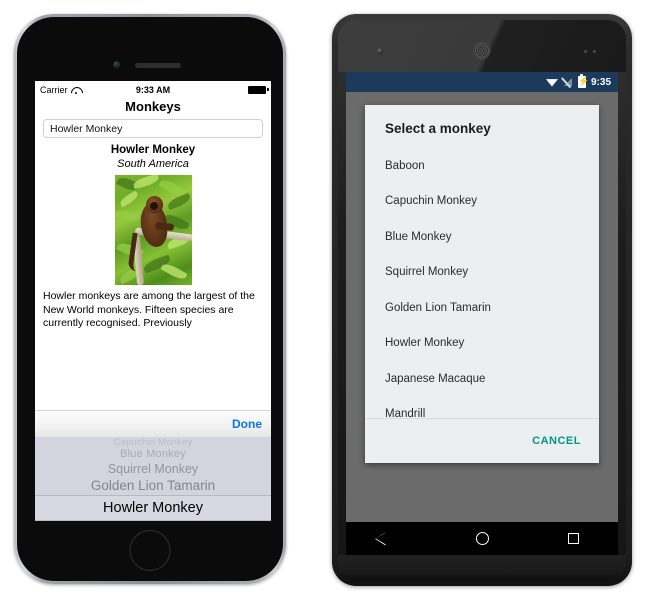 The height and width of the screenshot is (600, 648). I want to click on signal-off-icon, so click(568, 82).